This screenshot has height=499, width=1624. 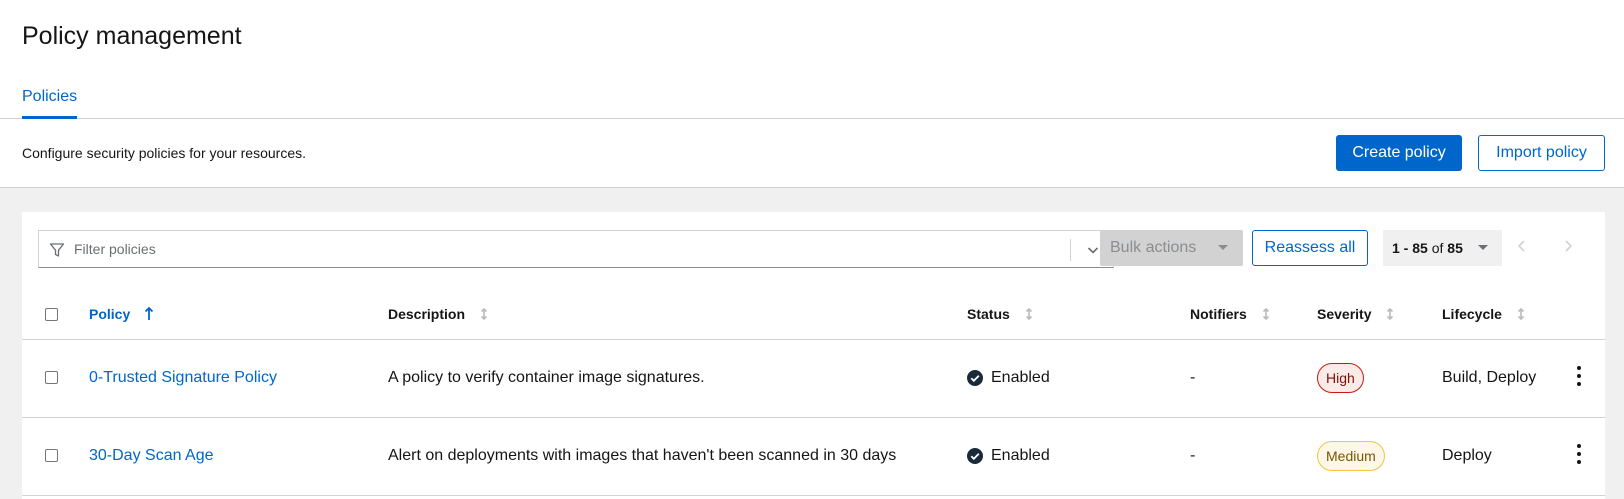 What do you see at coordinates (812, 101) in the screenshot?
I see `tab-bar: Policies` at bounding box center [812, 101].